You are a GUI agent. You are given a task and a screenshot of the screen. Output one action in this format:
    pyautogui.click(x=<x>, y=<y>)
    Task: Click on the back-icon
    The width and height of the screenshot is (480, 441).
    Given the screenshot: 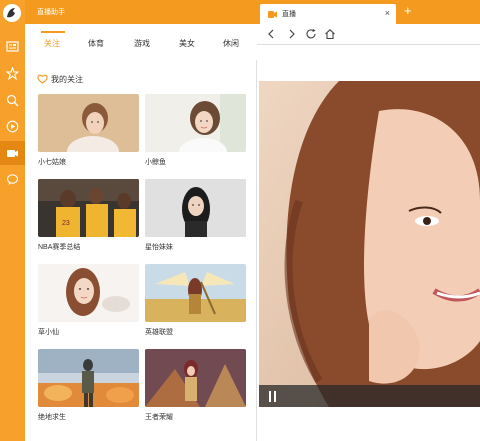 What is the action you would take?
    pyautogui.click(x=271, y=34)
    